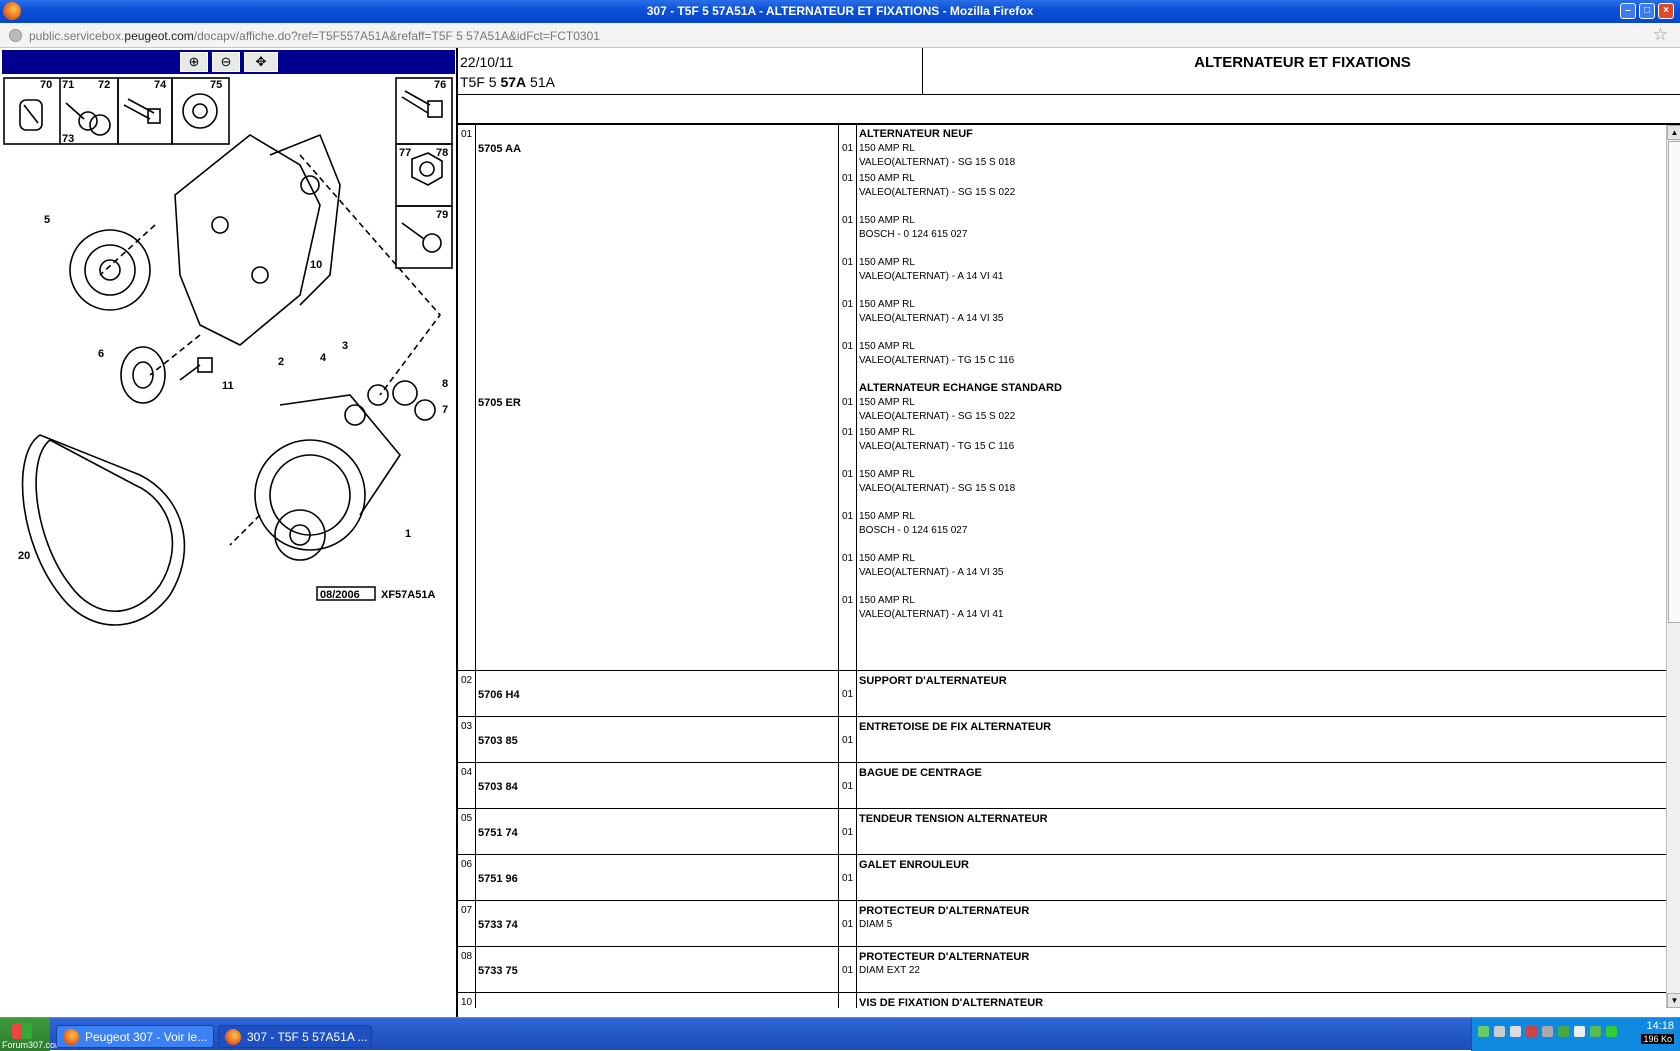 This screenshot has height=1051, width=1680. What do you see at coordinates (68, 85) in the screenshot?
I see `callout-71: 71` at bounding box center [68, 85].